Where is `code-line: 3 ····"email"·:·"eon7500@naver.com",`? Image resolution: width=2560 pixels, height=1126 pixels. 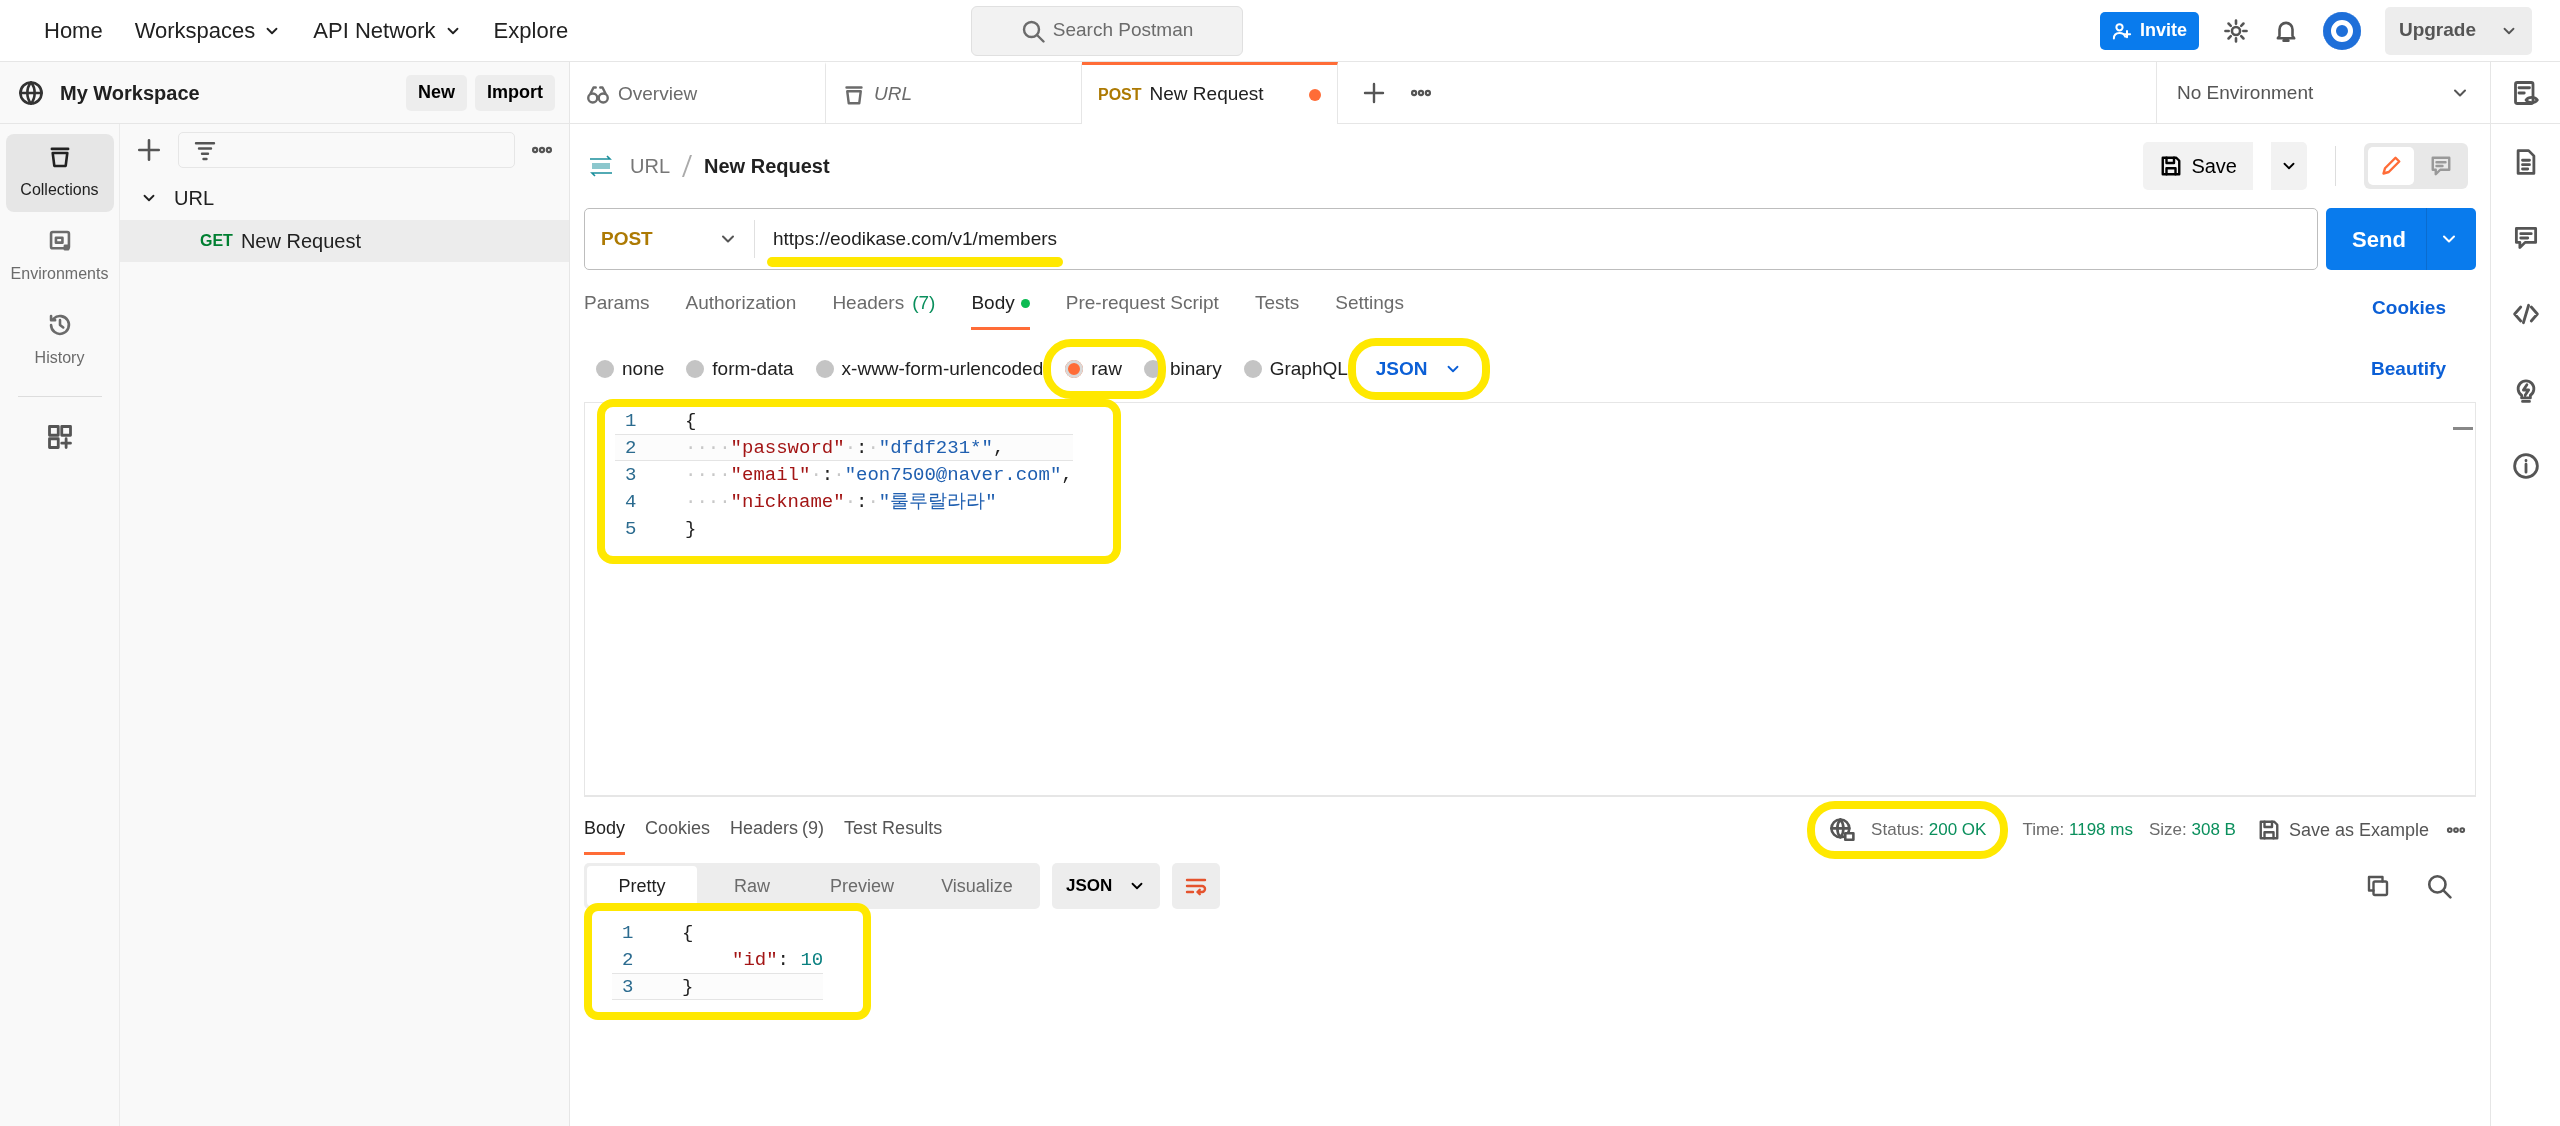
code-line: 3 ····"email"·:·"eon7500@naver.com", is located at coordinates (848, 475).